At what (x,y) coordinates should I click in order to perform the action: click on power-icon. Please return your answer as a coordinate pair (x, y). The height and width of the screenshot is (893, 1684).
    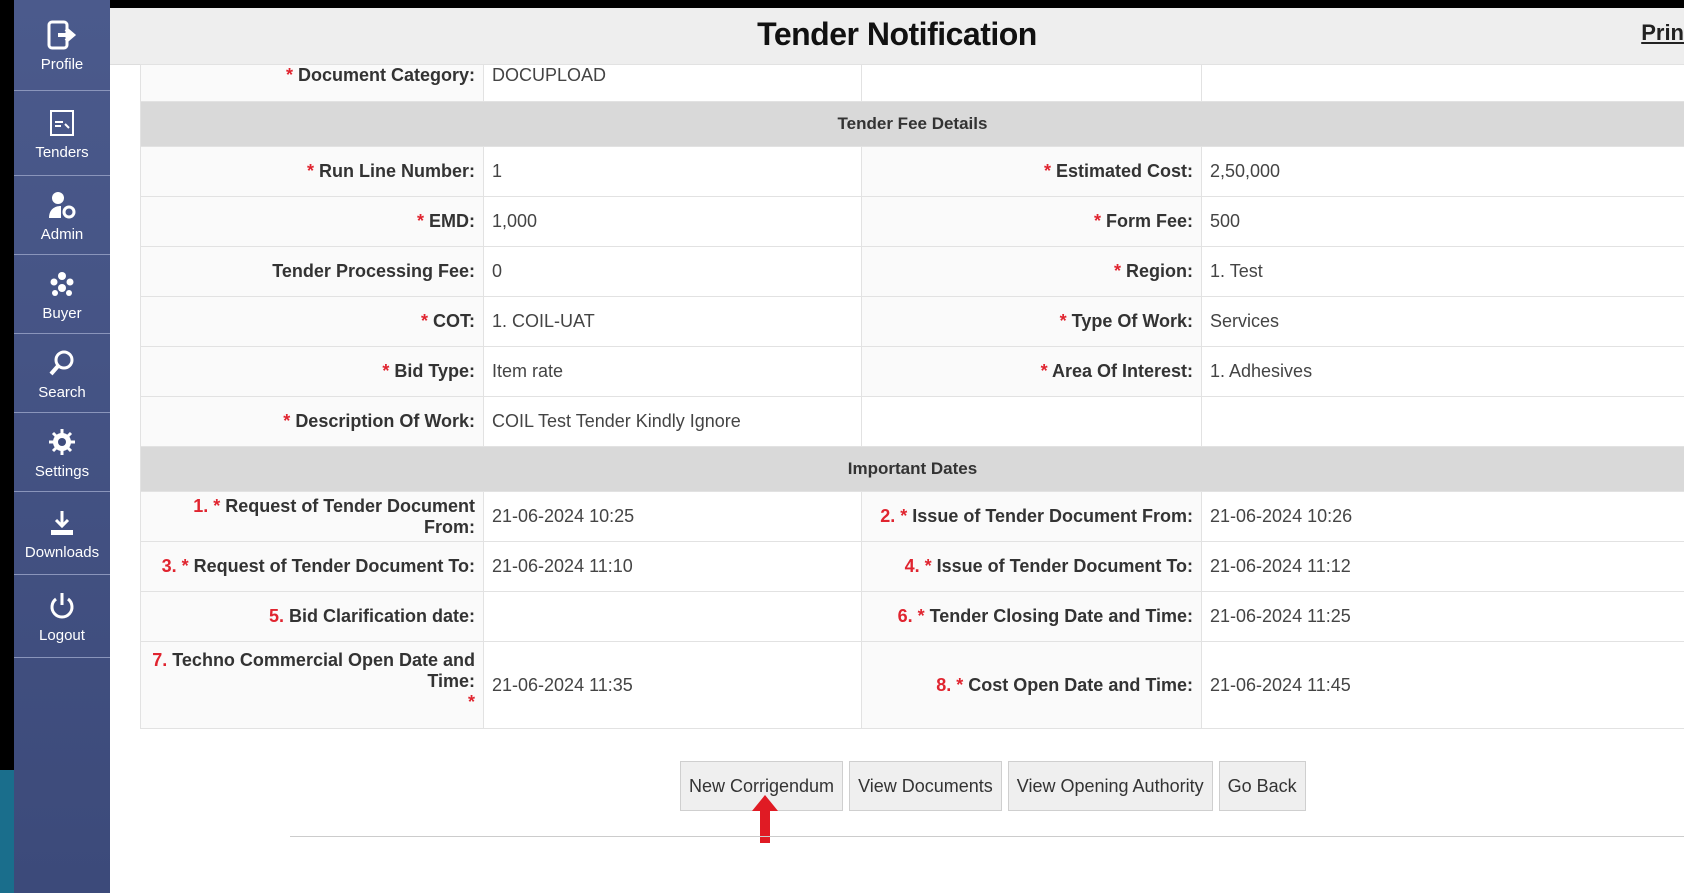
    Looking at the image, I should click on (62, 606).